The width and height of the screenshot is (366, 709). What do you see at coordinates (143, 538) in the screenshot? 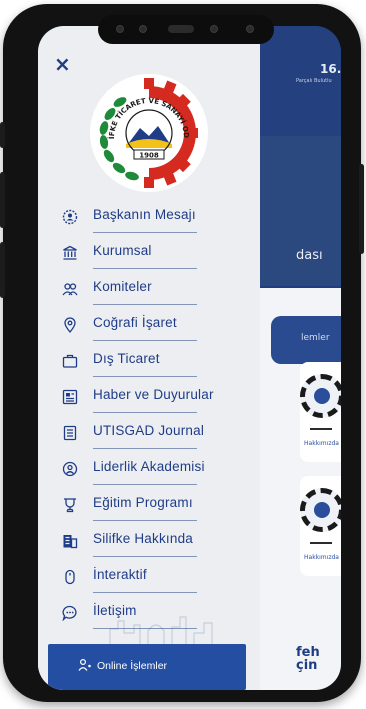
I see `menu-item-label: Silifke Hakkında` at bounding box center [143, 538].